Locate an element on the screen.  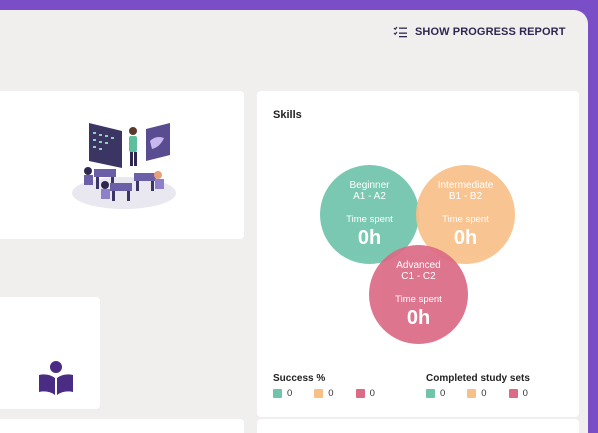
bottom-right-card is located at coordinates (418, 426).